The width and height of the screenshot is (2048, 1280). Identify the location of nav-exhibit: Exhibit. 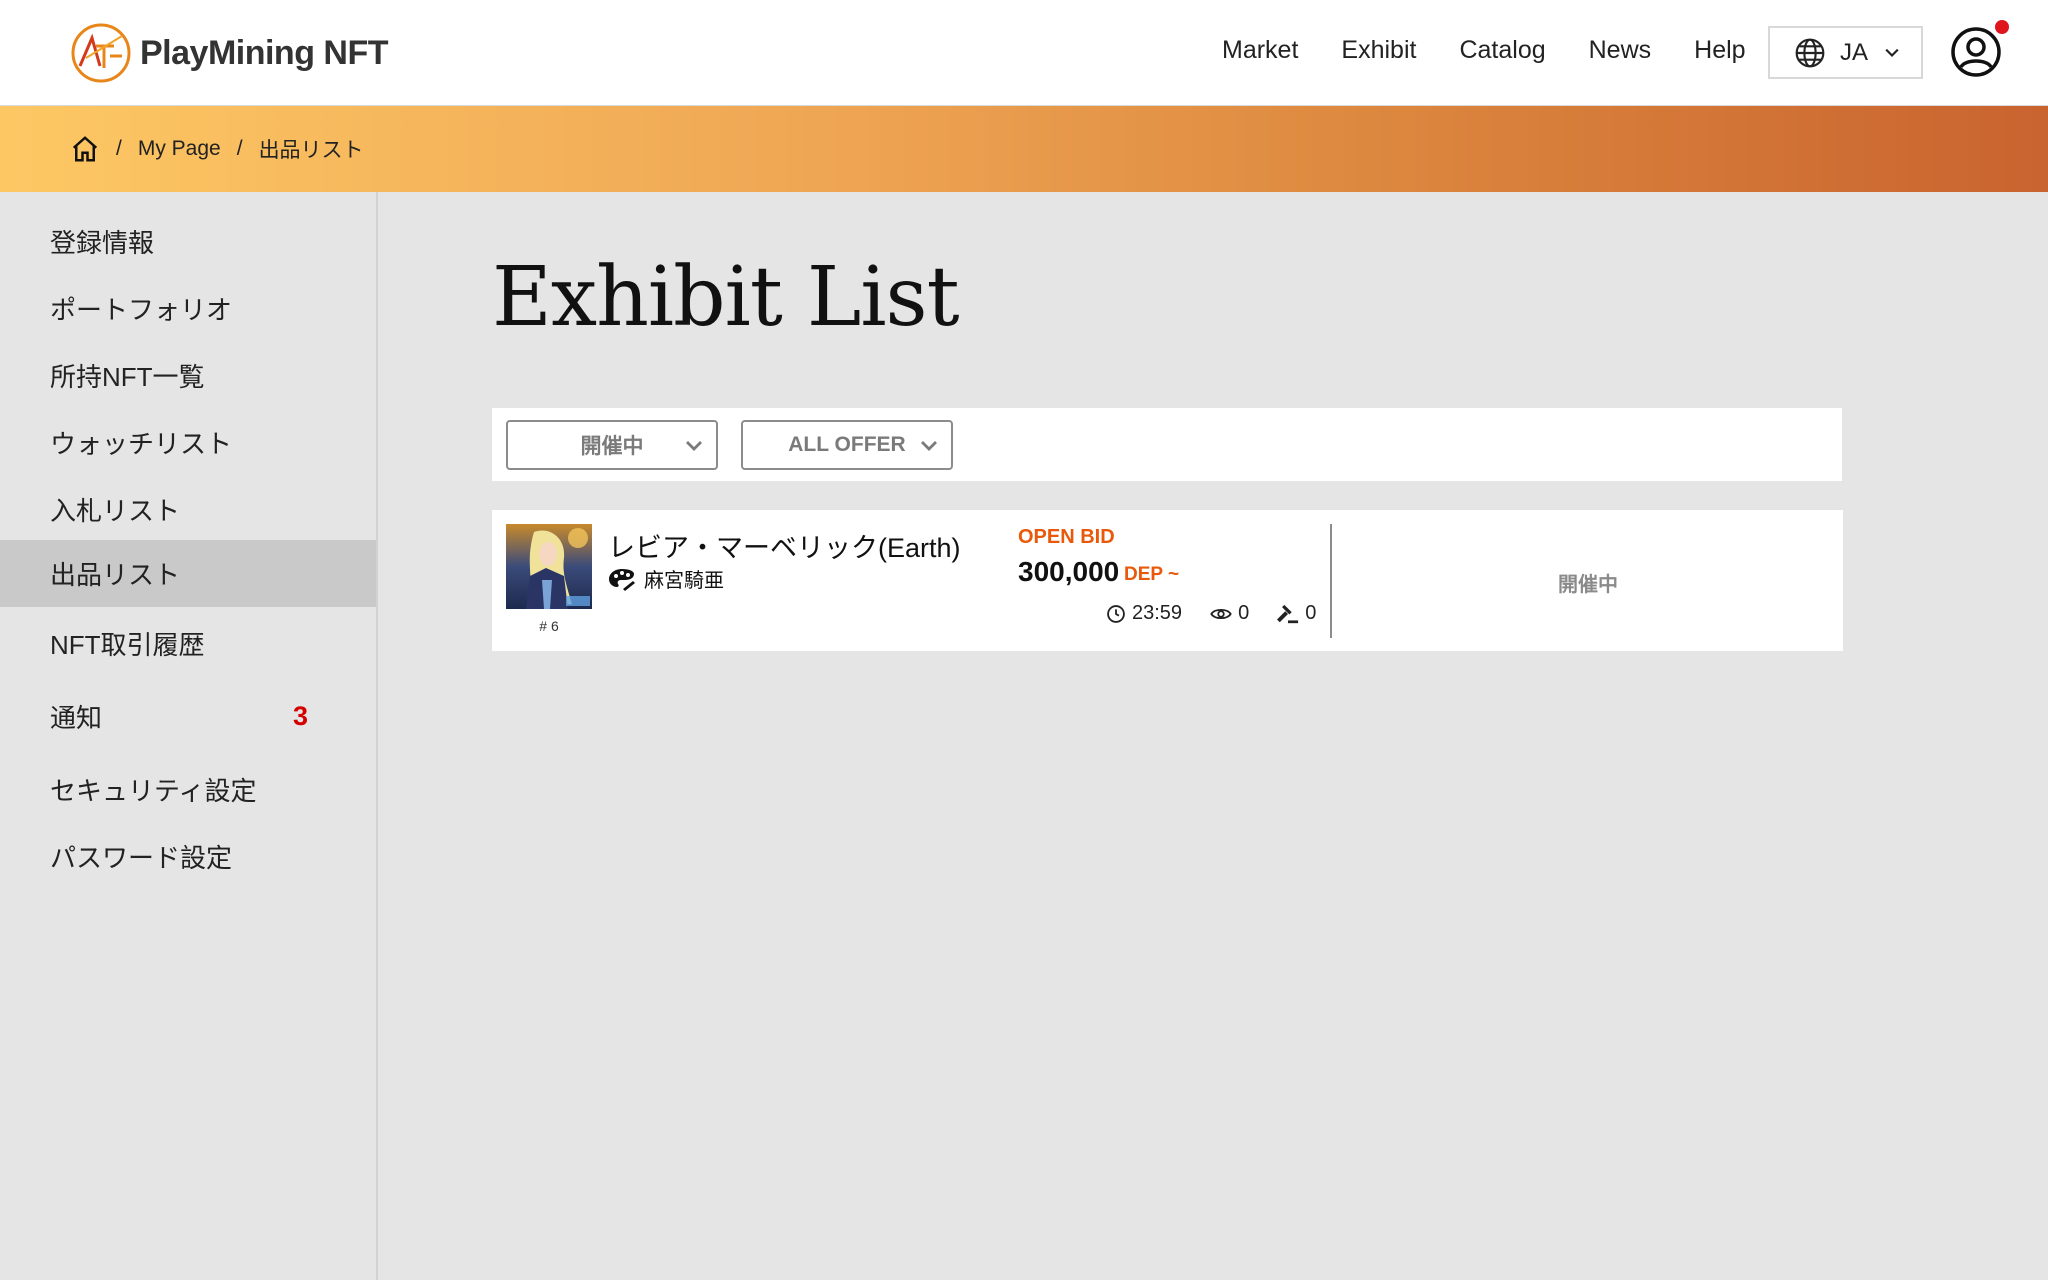
(1378, 50).